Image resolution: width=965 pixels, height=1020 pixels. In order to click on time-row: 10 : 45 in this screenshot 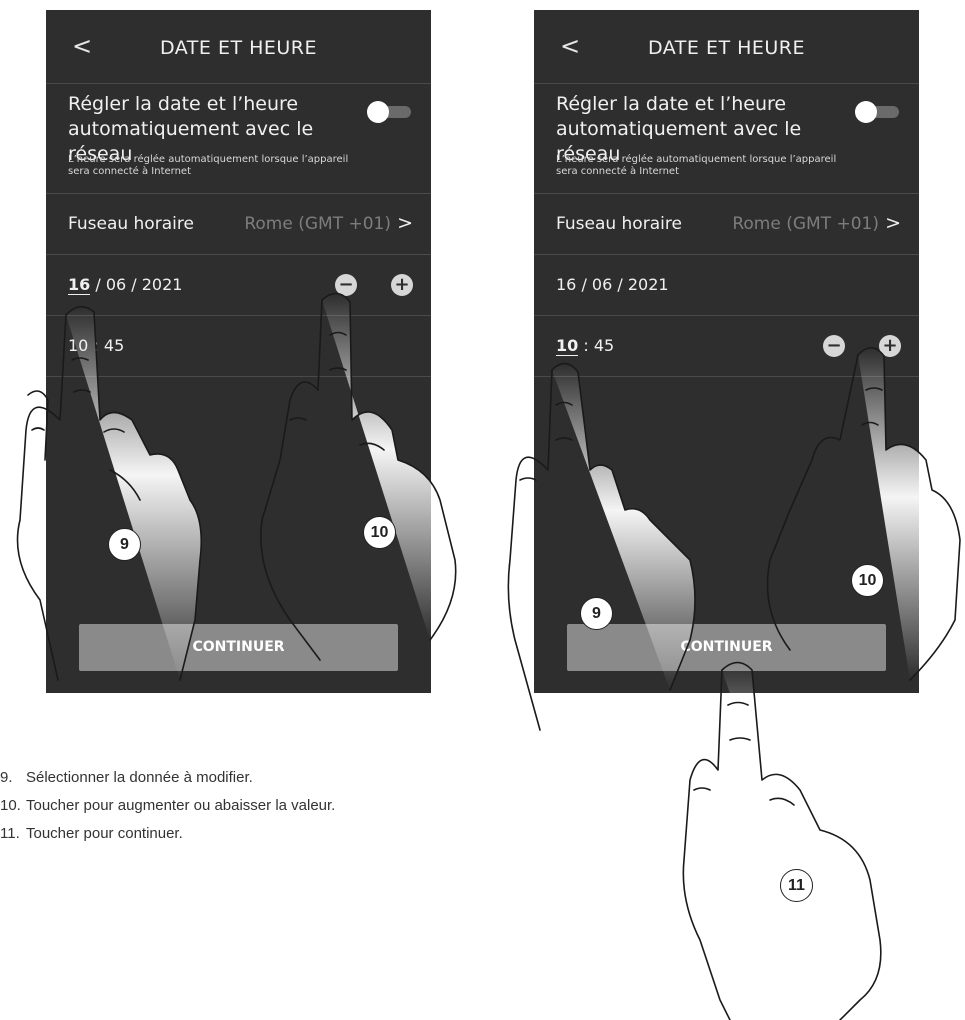, I will do `click(238, 346)`.